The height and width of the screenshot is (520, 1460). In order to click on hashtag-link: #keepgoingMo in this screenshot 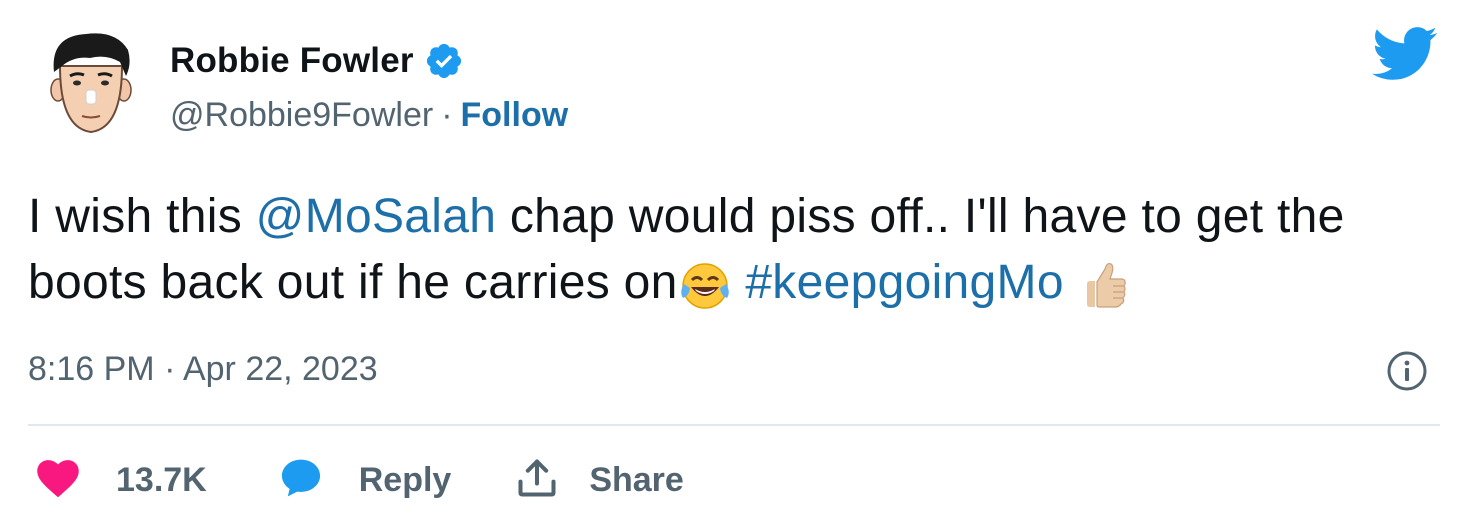, I will do `click(904, 282)`.